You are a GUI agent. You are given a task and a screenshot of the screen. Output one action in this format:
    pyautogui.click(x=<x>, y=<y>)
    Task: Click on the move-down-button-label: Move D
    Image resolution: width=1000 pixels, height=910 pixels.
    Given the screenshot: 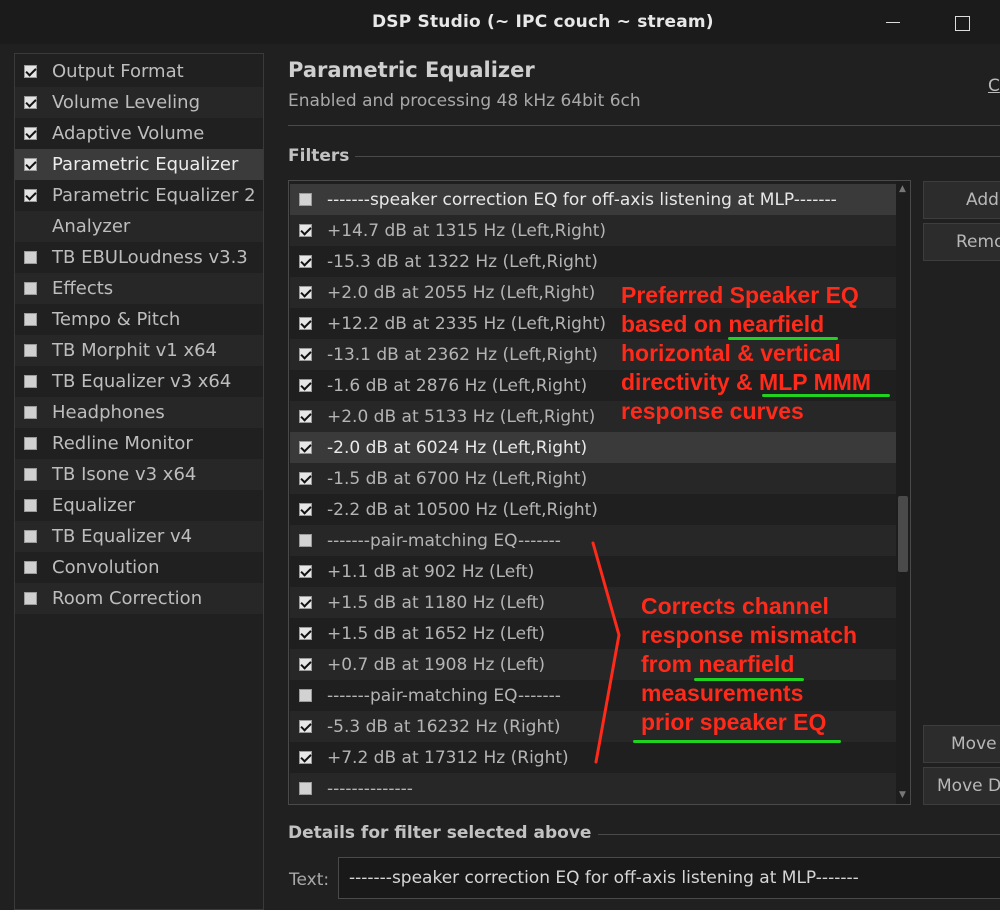 What is the action you would take?
    pyautogui.click(x=968, y=786)
    